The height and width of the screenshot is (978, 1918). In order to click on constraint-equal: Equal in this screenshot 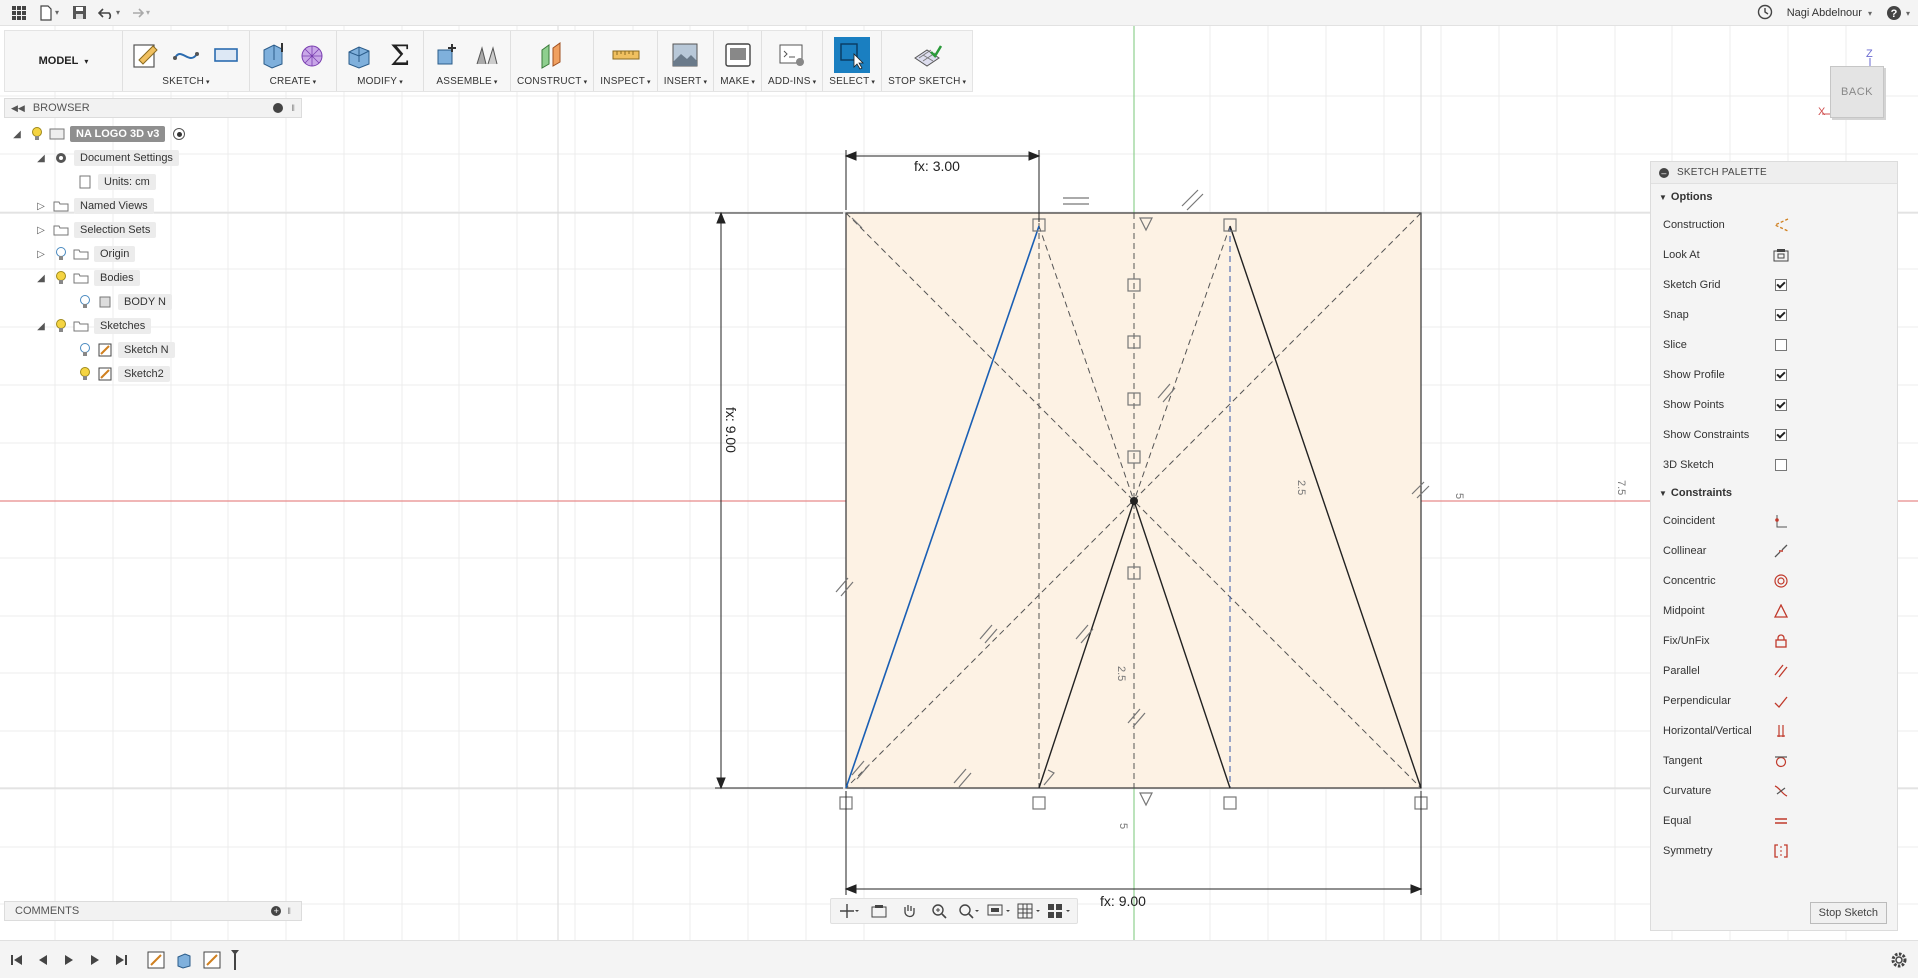, I will do `click(1774, 821)`.